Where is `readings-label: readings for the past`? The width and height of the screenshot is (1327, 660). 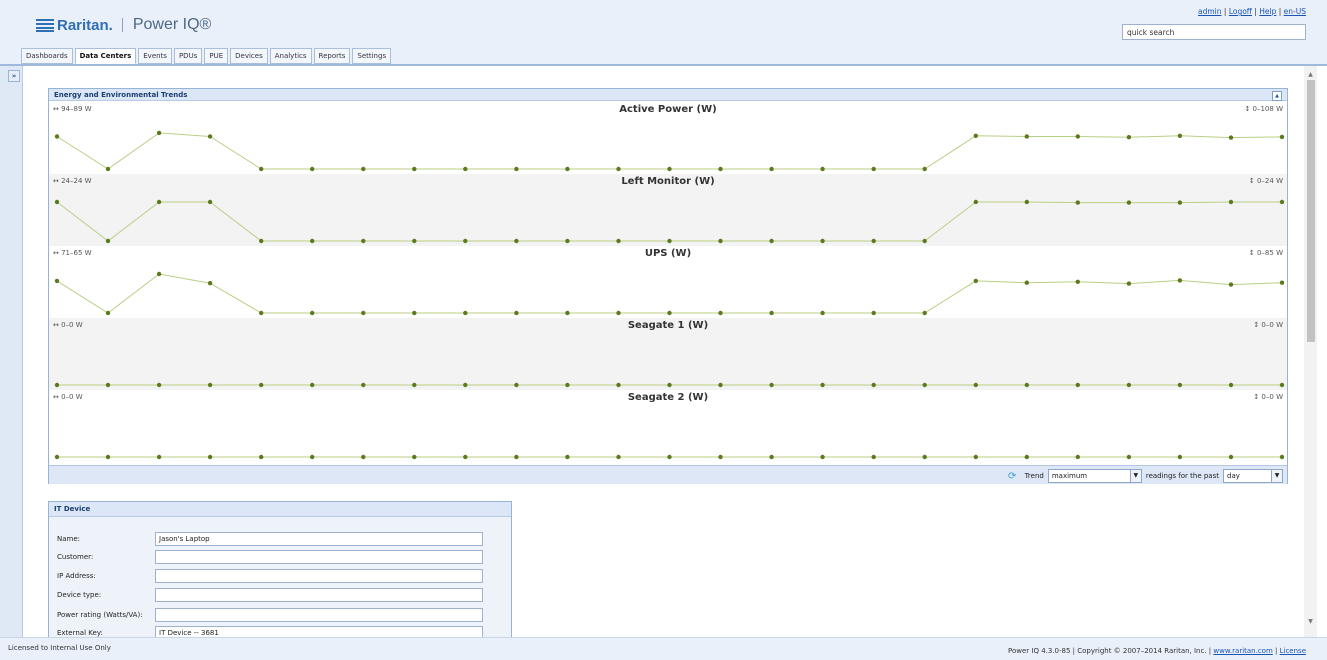 readings-label: readings for the past is located at coordinates (1182, 476).